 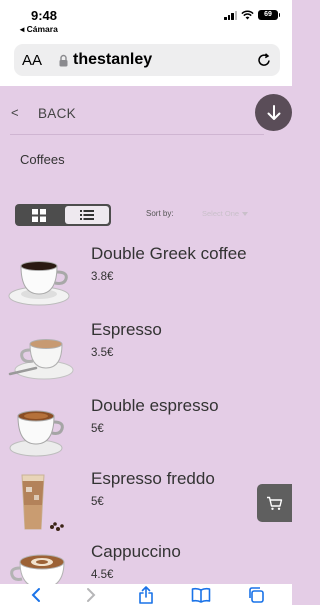 I want to click on grid-view-icon, so click(x=39, y=215).